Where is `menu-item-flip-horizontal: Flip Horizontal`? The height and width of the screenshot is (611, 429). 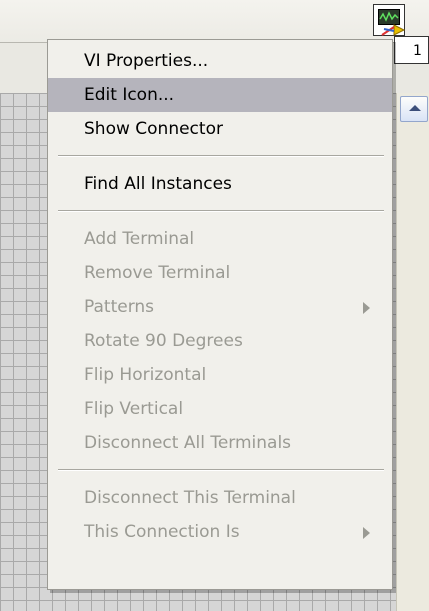
menu-item-flip-horizontal: Flip Horizontal is located at coordinates (220, 375).